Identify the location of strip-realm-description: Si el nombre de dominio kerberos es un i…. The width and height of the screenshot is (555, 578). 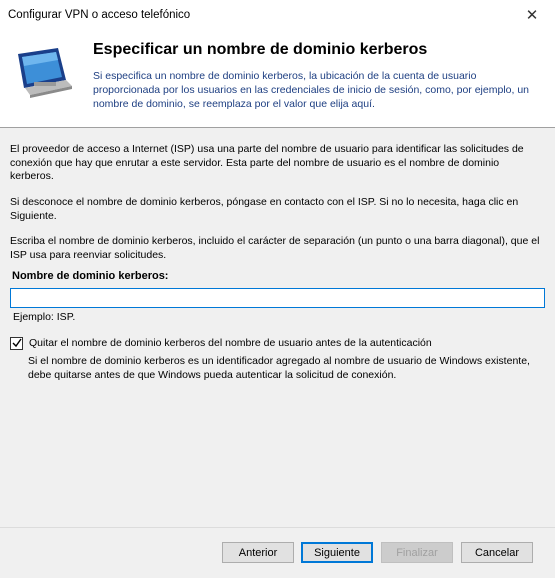
(279, 368).